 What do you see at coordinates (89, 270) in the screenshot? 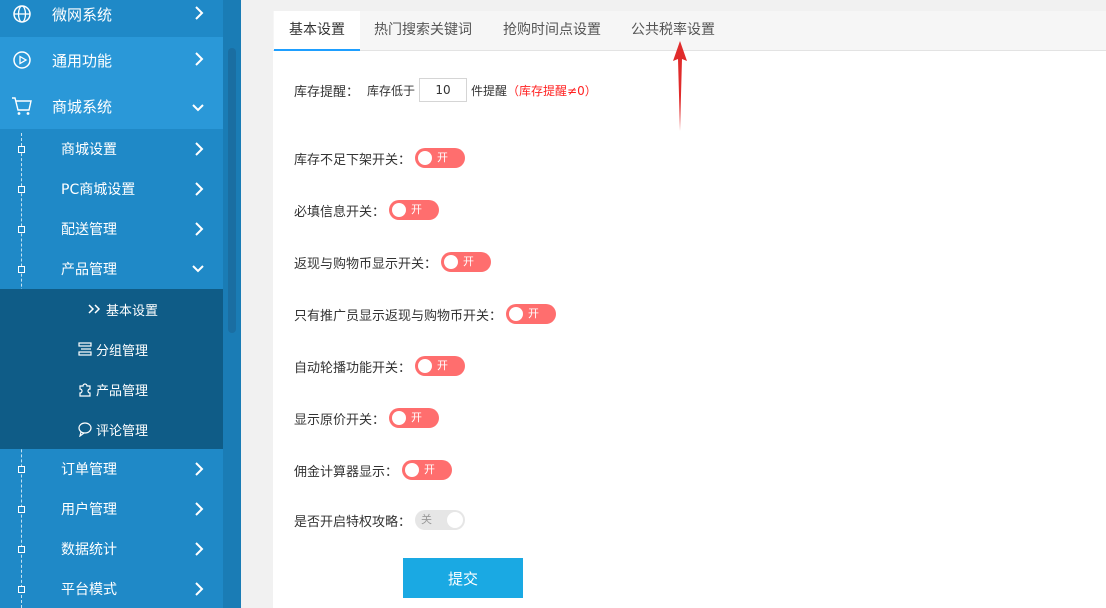
I see `sidebar-item-label: 产品管理` at bounding box center [89, 270].